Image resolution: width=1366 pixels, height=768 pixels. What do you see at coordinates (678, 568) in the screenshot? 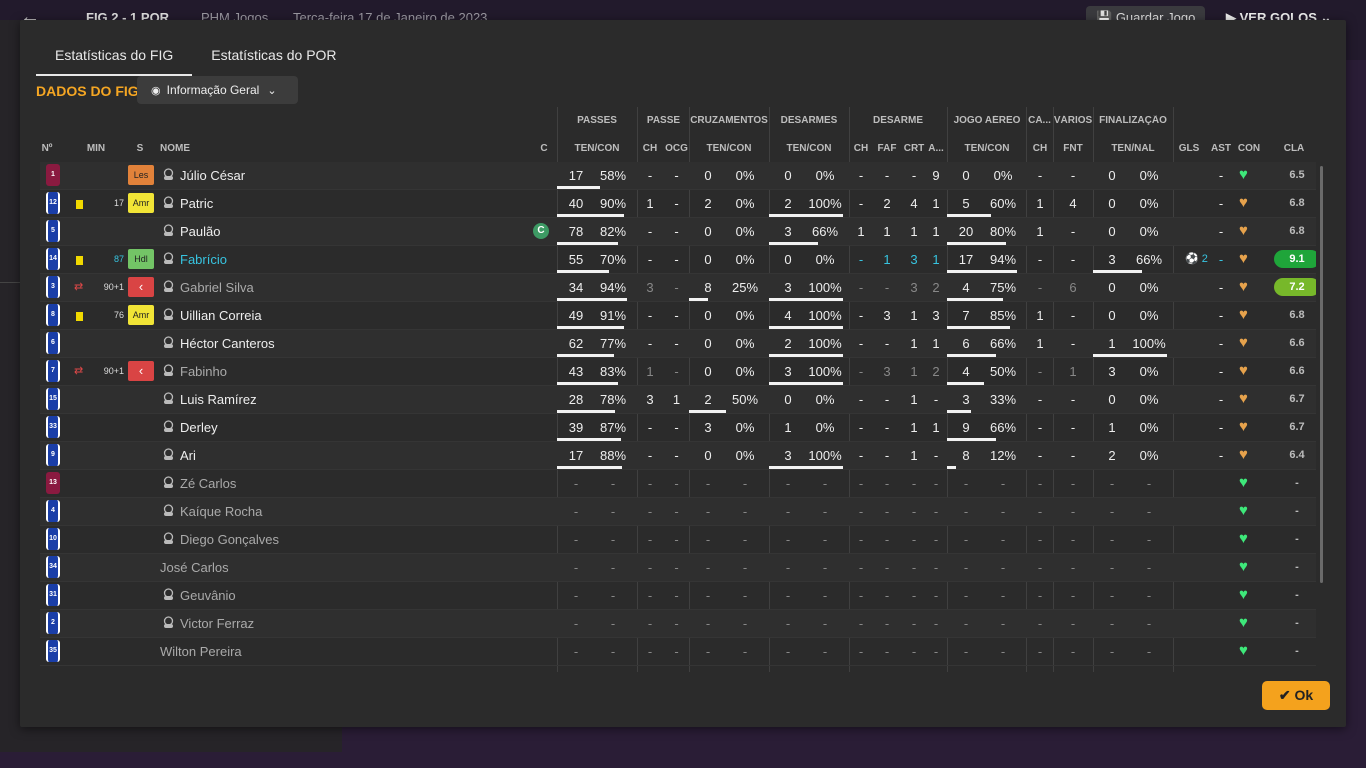
I see `table-row: 34 José Carlos - - - - - - - - - - - - - - - - - - ♥ -` at bounding box center [678, 568].